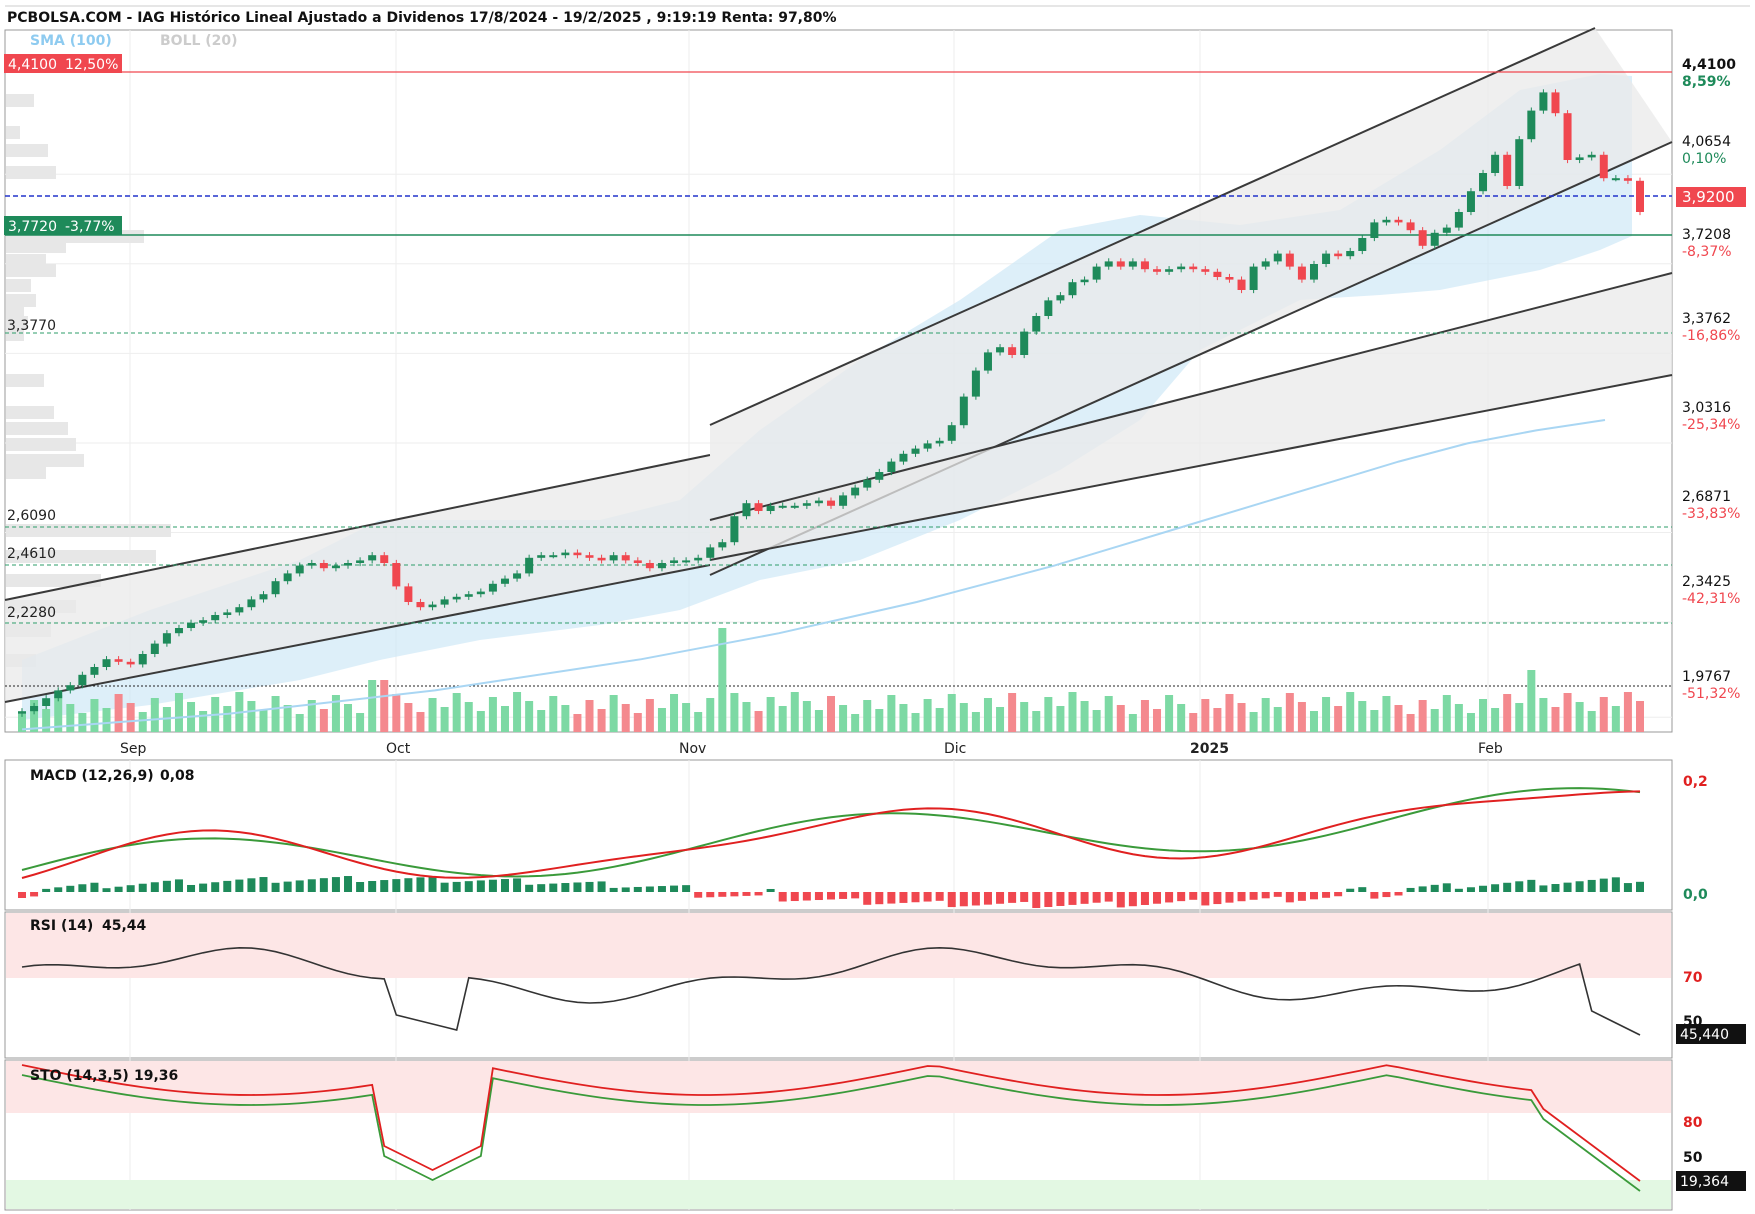 The image size is (1755, 1214). I want to click on sto-label: STO (14,3,5), so click(79, 1076).